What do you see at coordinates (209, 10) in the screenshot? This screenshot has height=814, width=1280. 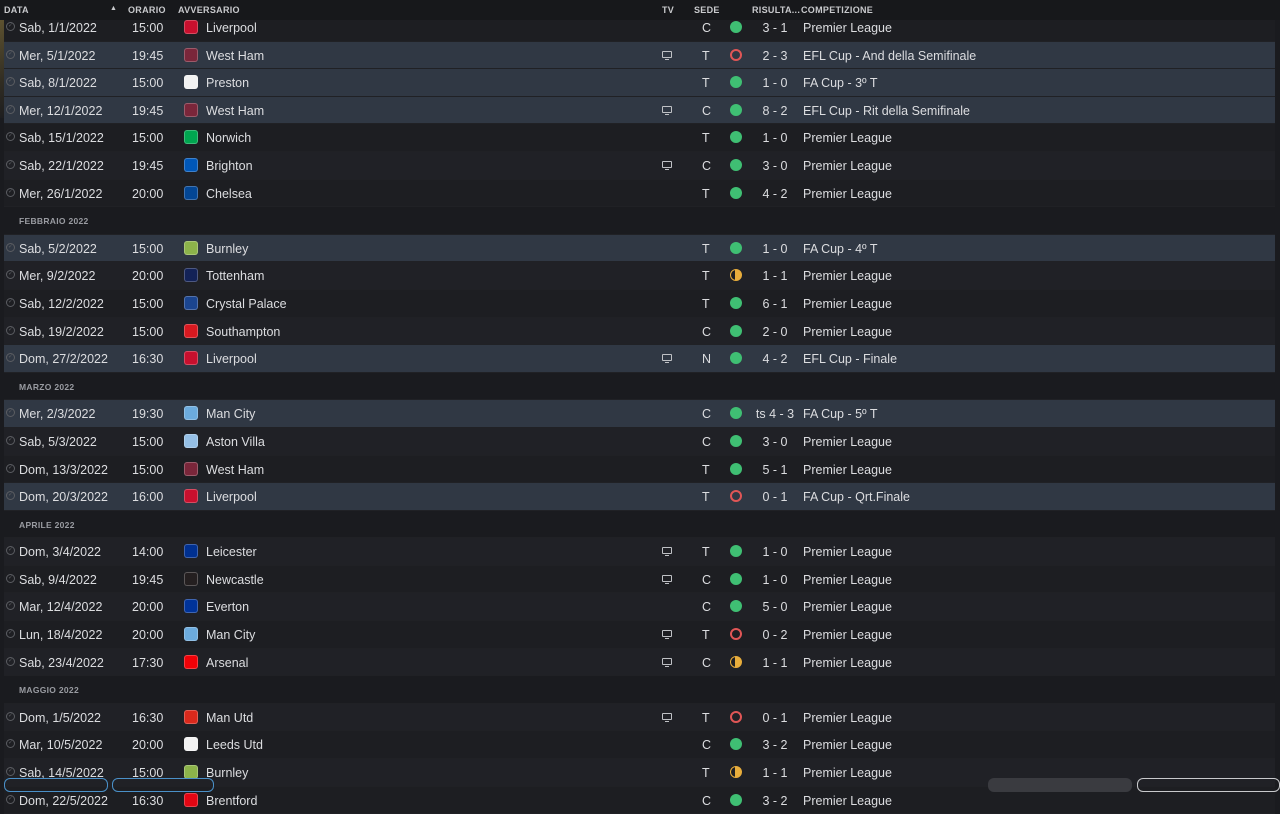 I see `col-header-opponent: AVVERSARIO` at bounding box center [209, 10].